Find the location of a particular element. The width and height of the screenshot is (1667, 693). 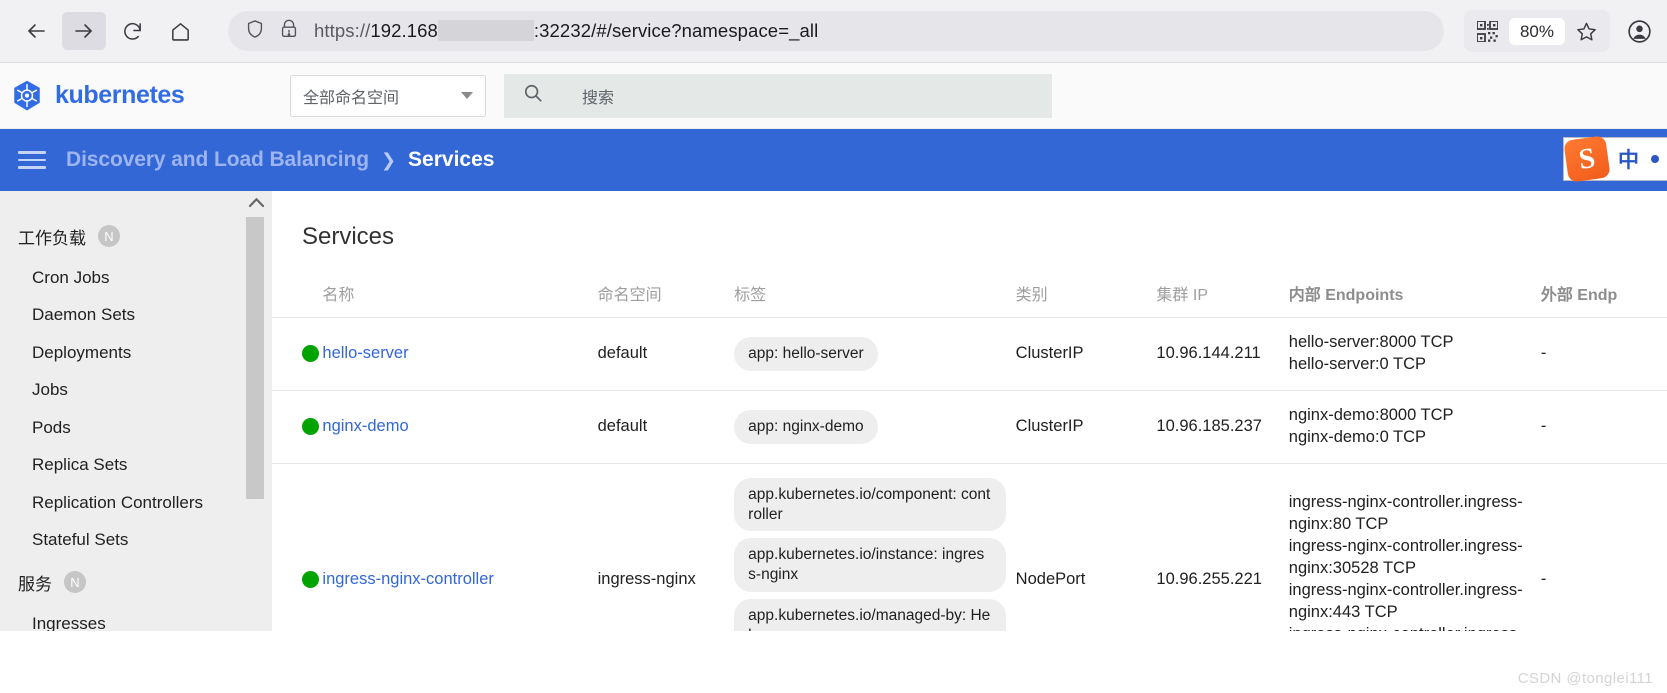

home-icon is located at coordinates (180, 31).